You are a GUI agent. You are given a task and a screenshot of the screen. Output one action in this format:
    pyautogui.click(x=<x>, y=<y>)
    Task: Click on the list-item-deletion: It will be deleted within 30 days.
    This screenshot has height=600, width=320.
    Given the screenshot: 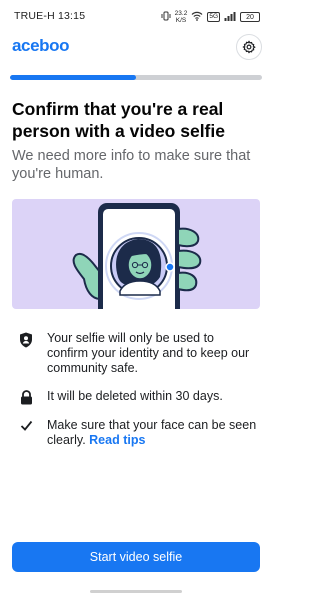 What is the action you would take?
    pyautogui.click(x=138, y=397)
    